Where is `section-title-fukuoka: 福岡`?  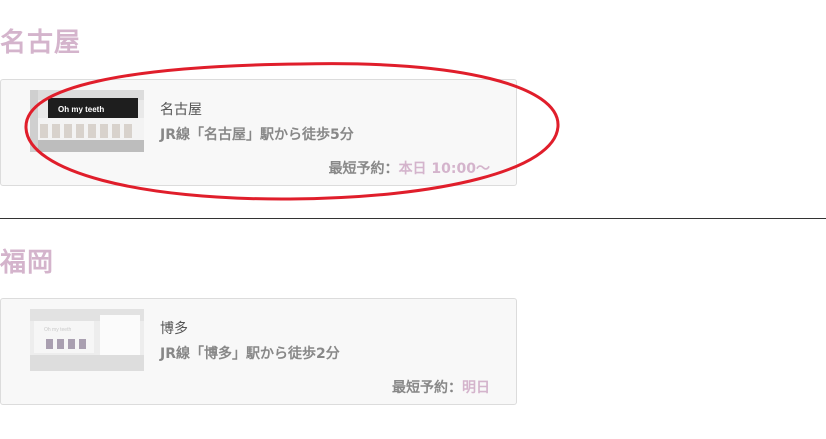
section-title-fukuoka: 福岡 is located at coordinates (27, 263).